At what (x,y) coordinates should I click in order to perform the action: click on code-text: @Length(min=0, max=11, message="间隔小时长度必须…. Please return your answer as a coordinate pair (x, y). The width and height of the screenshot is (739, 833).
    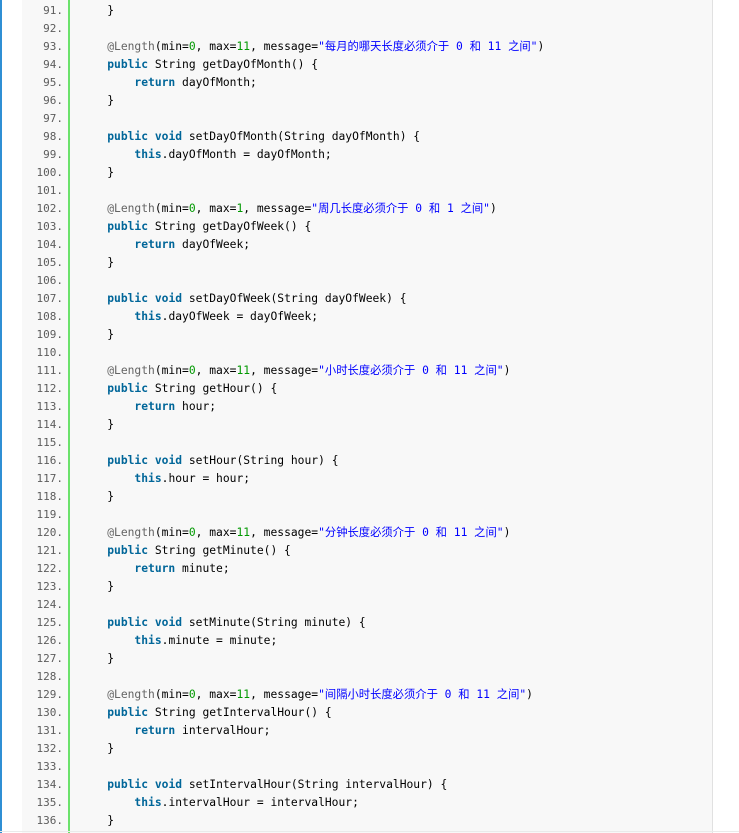
    Looking at the image, I should click on (306, 695).